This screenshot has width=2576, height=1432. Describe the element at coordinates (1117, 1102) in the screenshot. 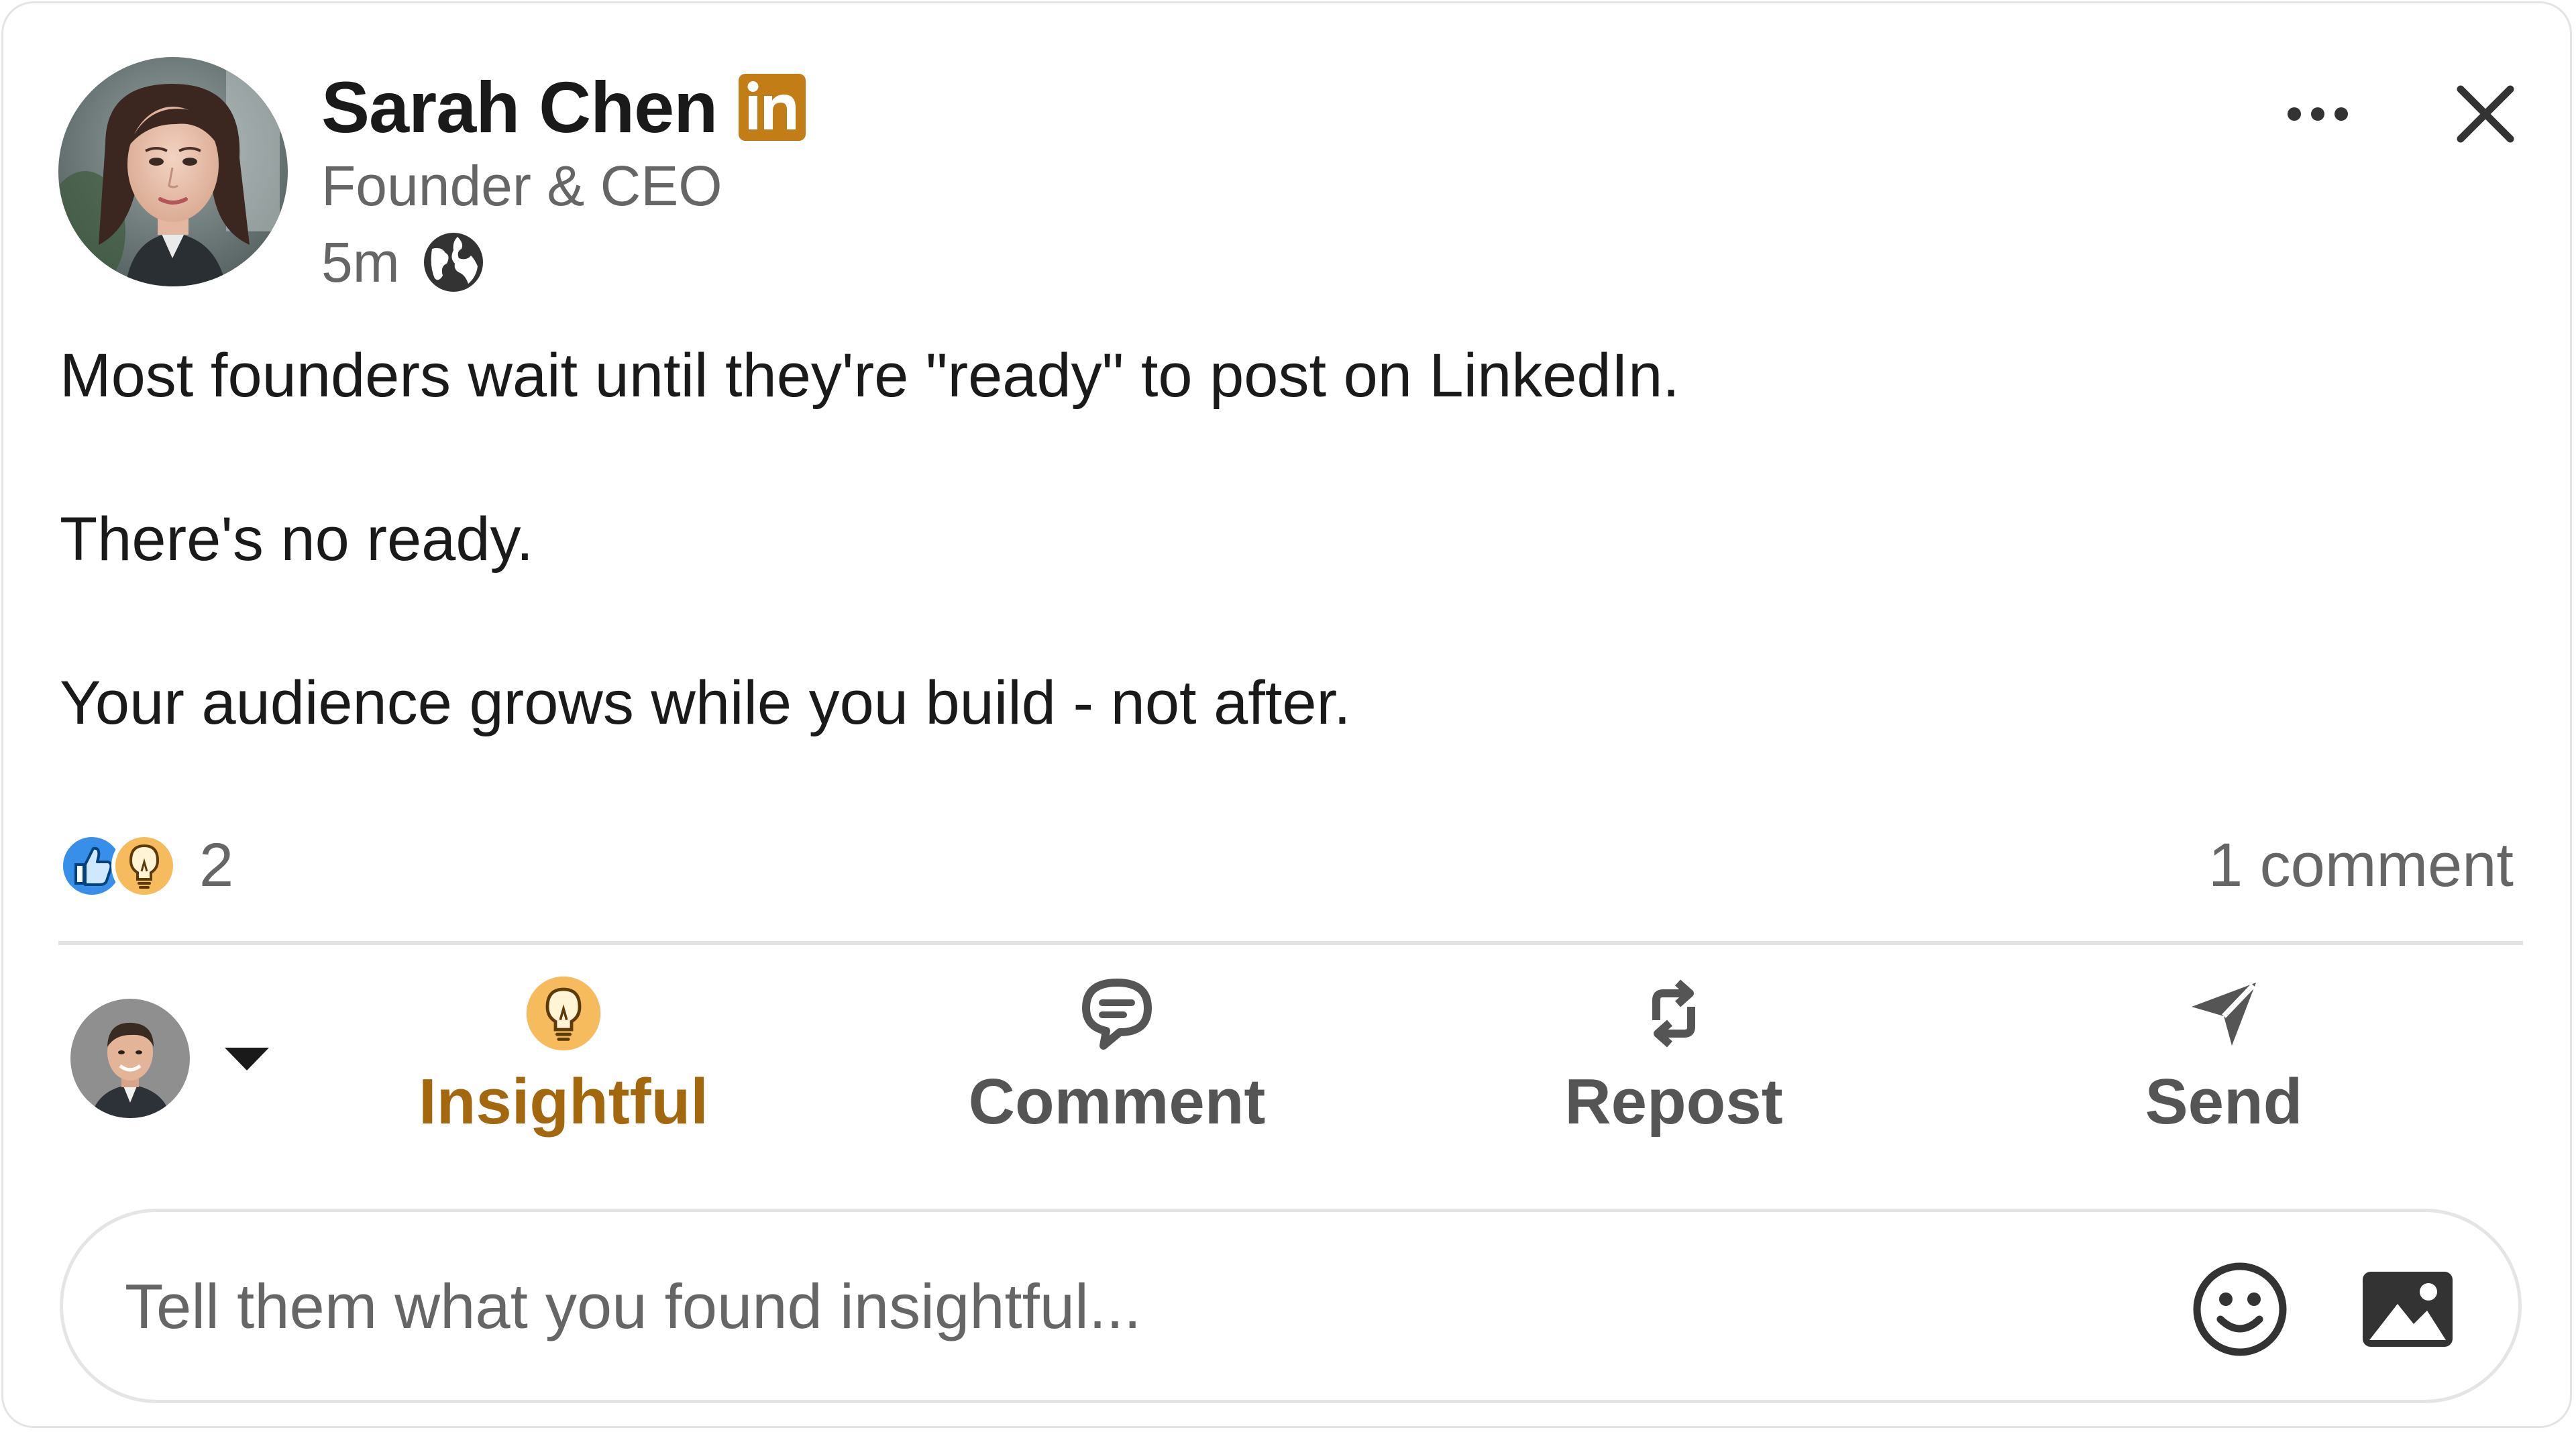

I see `comment-label: Comment` at that location.